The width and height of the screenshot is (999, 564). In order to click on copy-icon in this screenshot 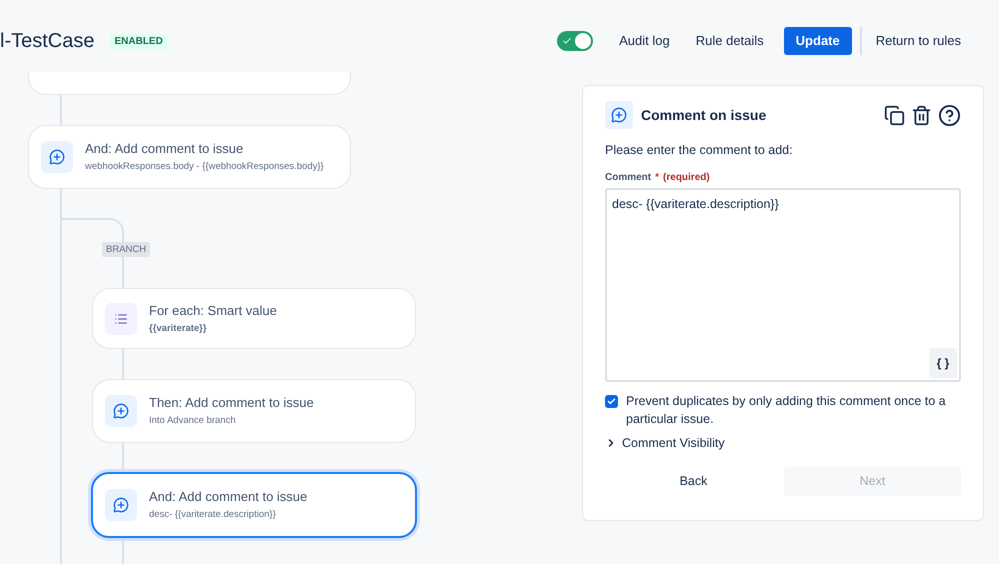, I will do `click(894, 115)`.